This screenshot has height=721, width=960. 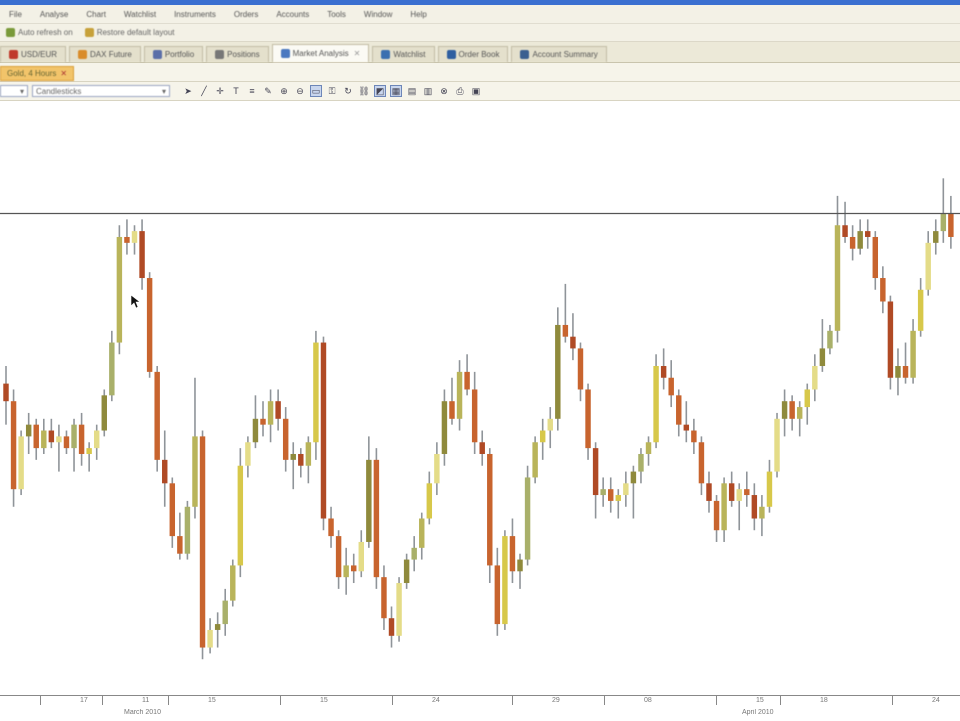 What do you see at coordinates (37, 73) in the screenshot?
I see `chart-document-tab: Gold, 4 Hours ✕` at bounding box center [37, 73].